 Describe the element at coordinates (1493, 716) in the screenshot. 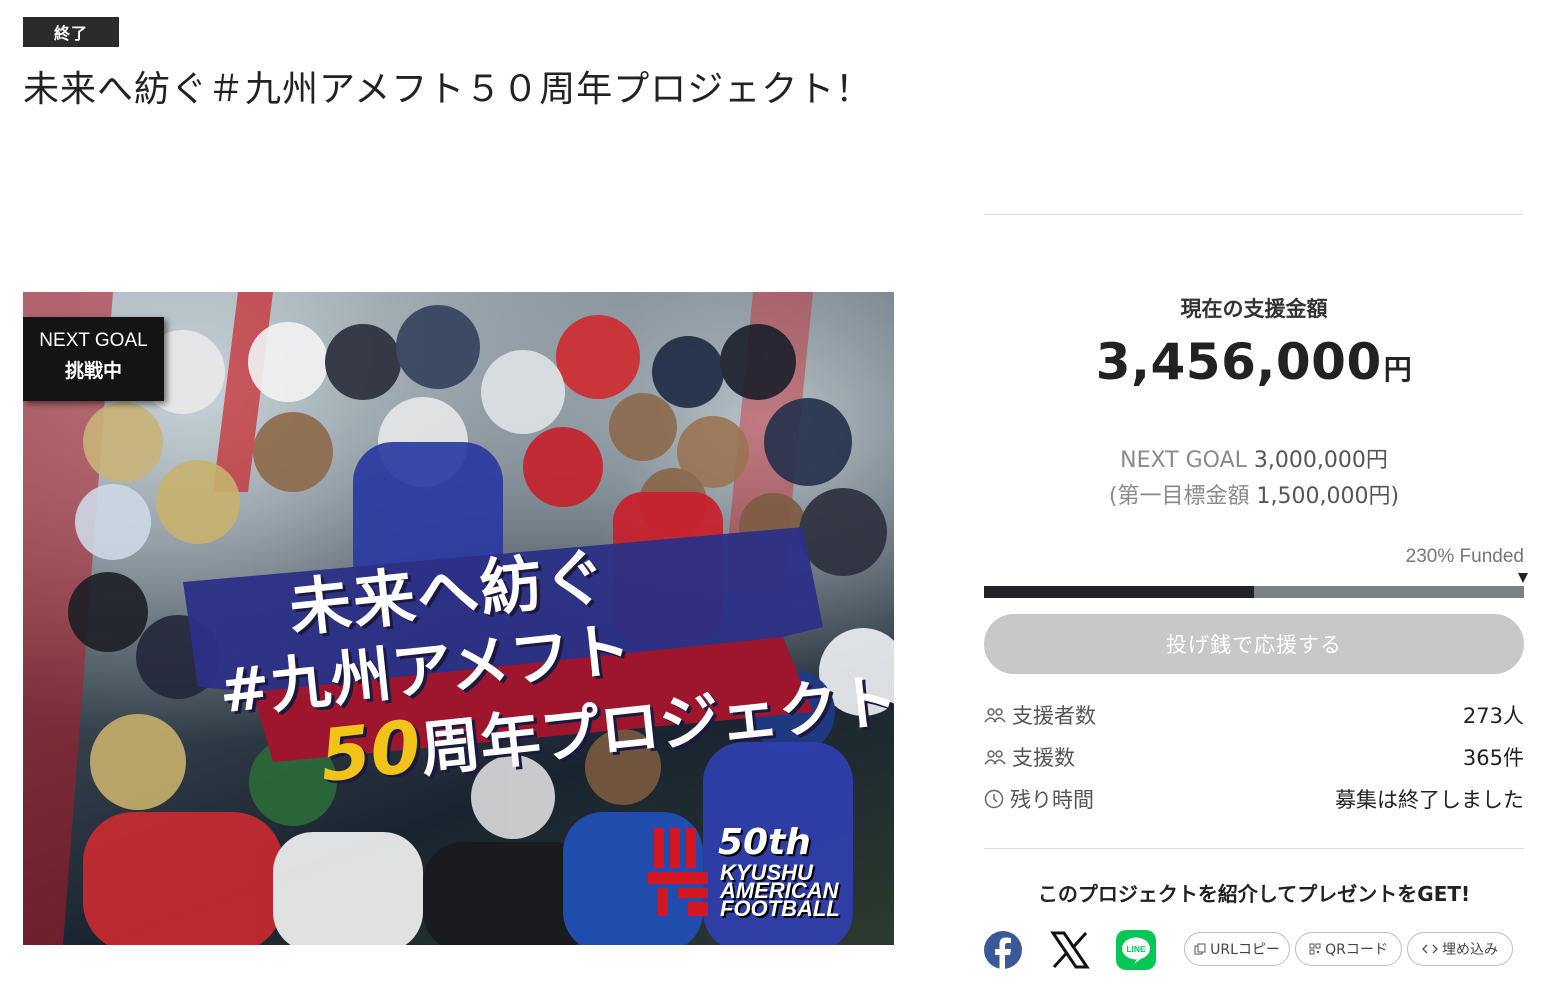

I see `stat-value-supporters: 273人` at that location.